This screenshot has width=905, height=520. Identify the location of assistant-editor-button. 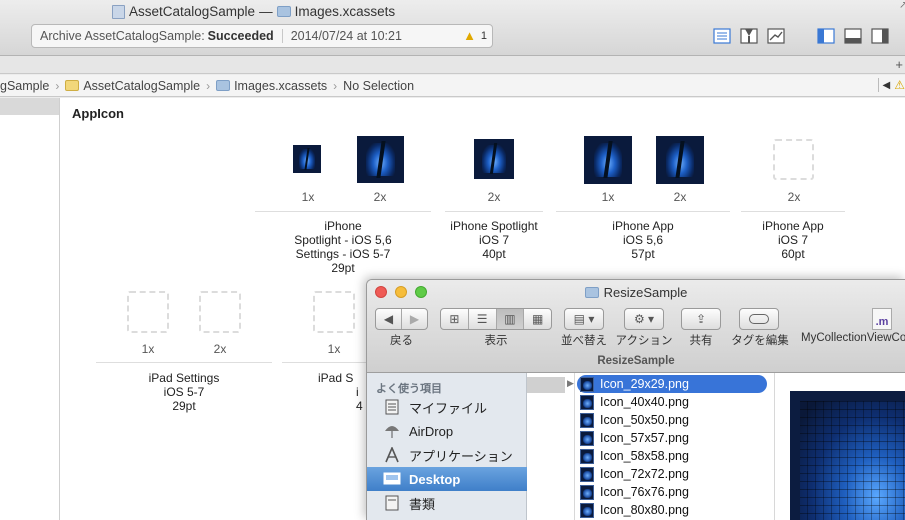
(749, 36).